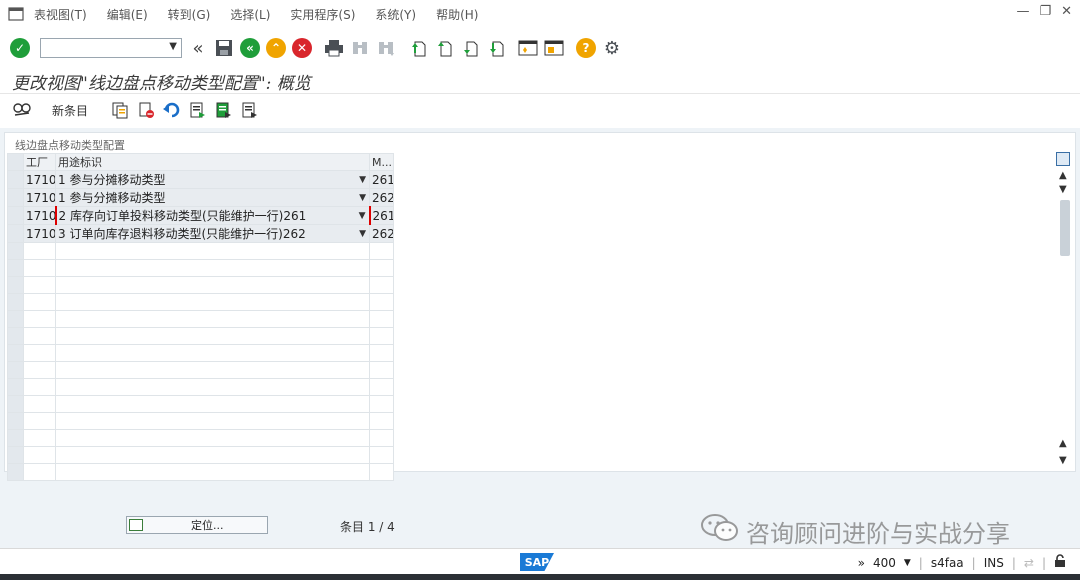 The image size is (1080, 580). Describe the element at coordinates (1022, 11) in the screenshot. I see `minimize-icon: —` at that location.